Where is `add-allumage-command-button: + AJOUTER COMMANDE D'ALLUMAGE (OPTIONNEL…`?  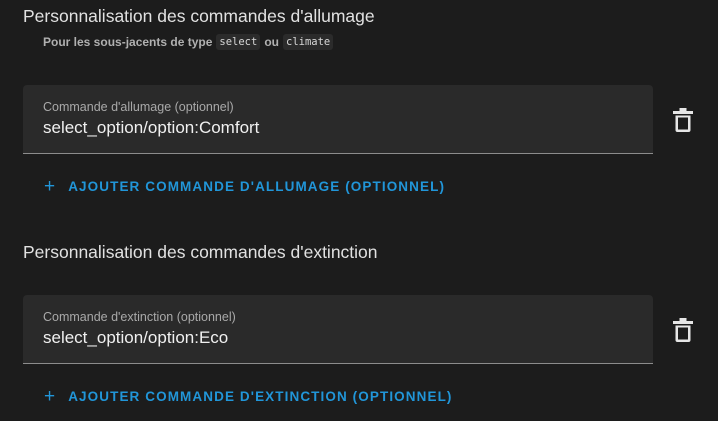
add-allumage-command-button: + AJOUTER COMMANDE D'ALLUMAGE (OPTIONNEL… is located at coordinates (244, 186).